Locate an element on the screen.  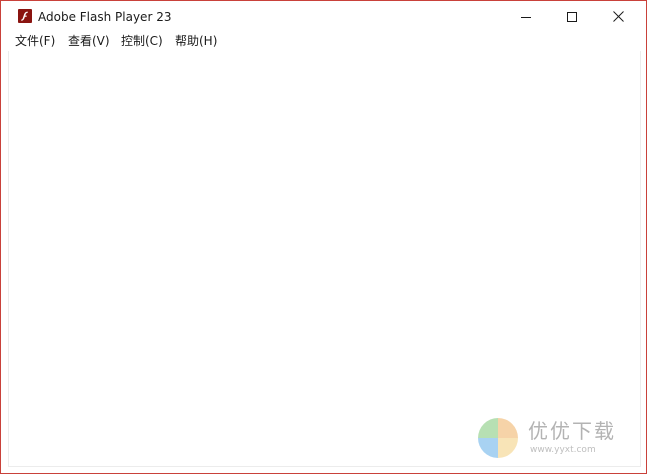
menu-control: 控制(C) is located at coordinates (142, 41).